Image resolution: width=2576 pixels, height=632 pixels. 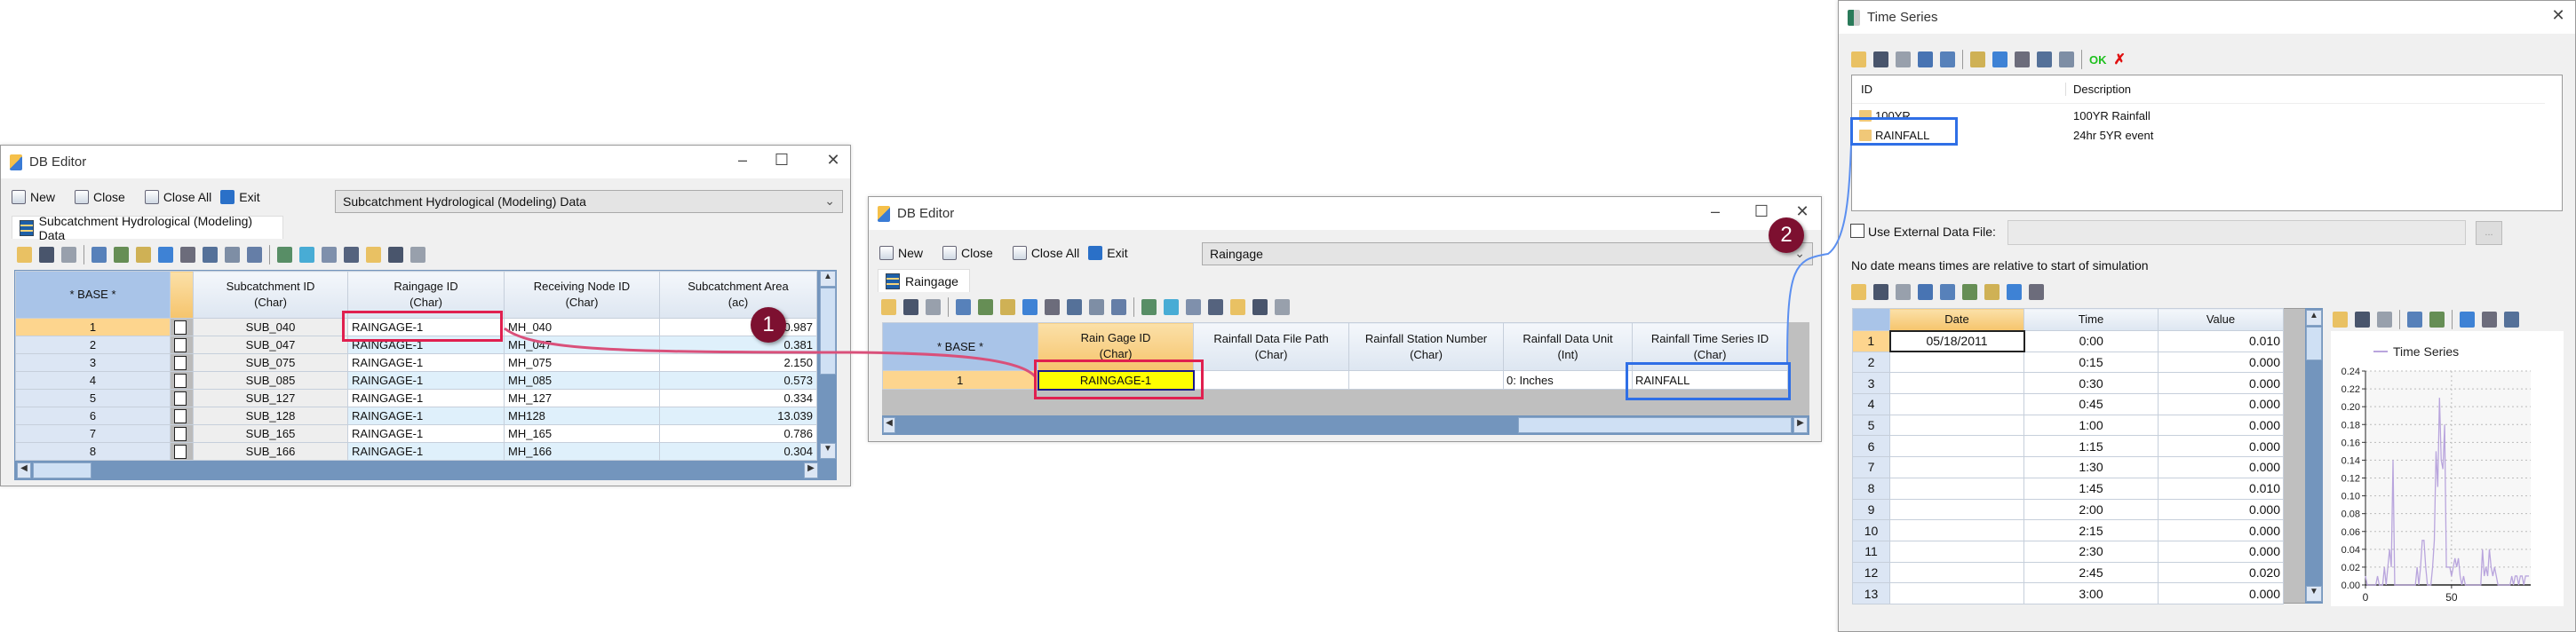 What do you see at coordinates (2340, 320) in the screenshot?
I see `pan-icon` at bounding box center [2340, 320].